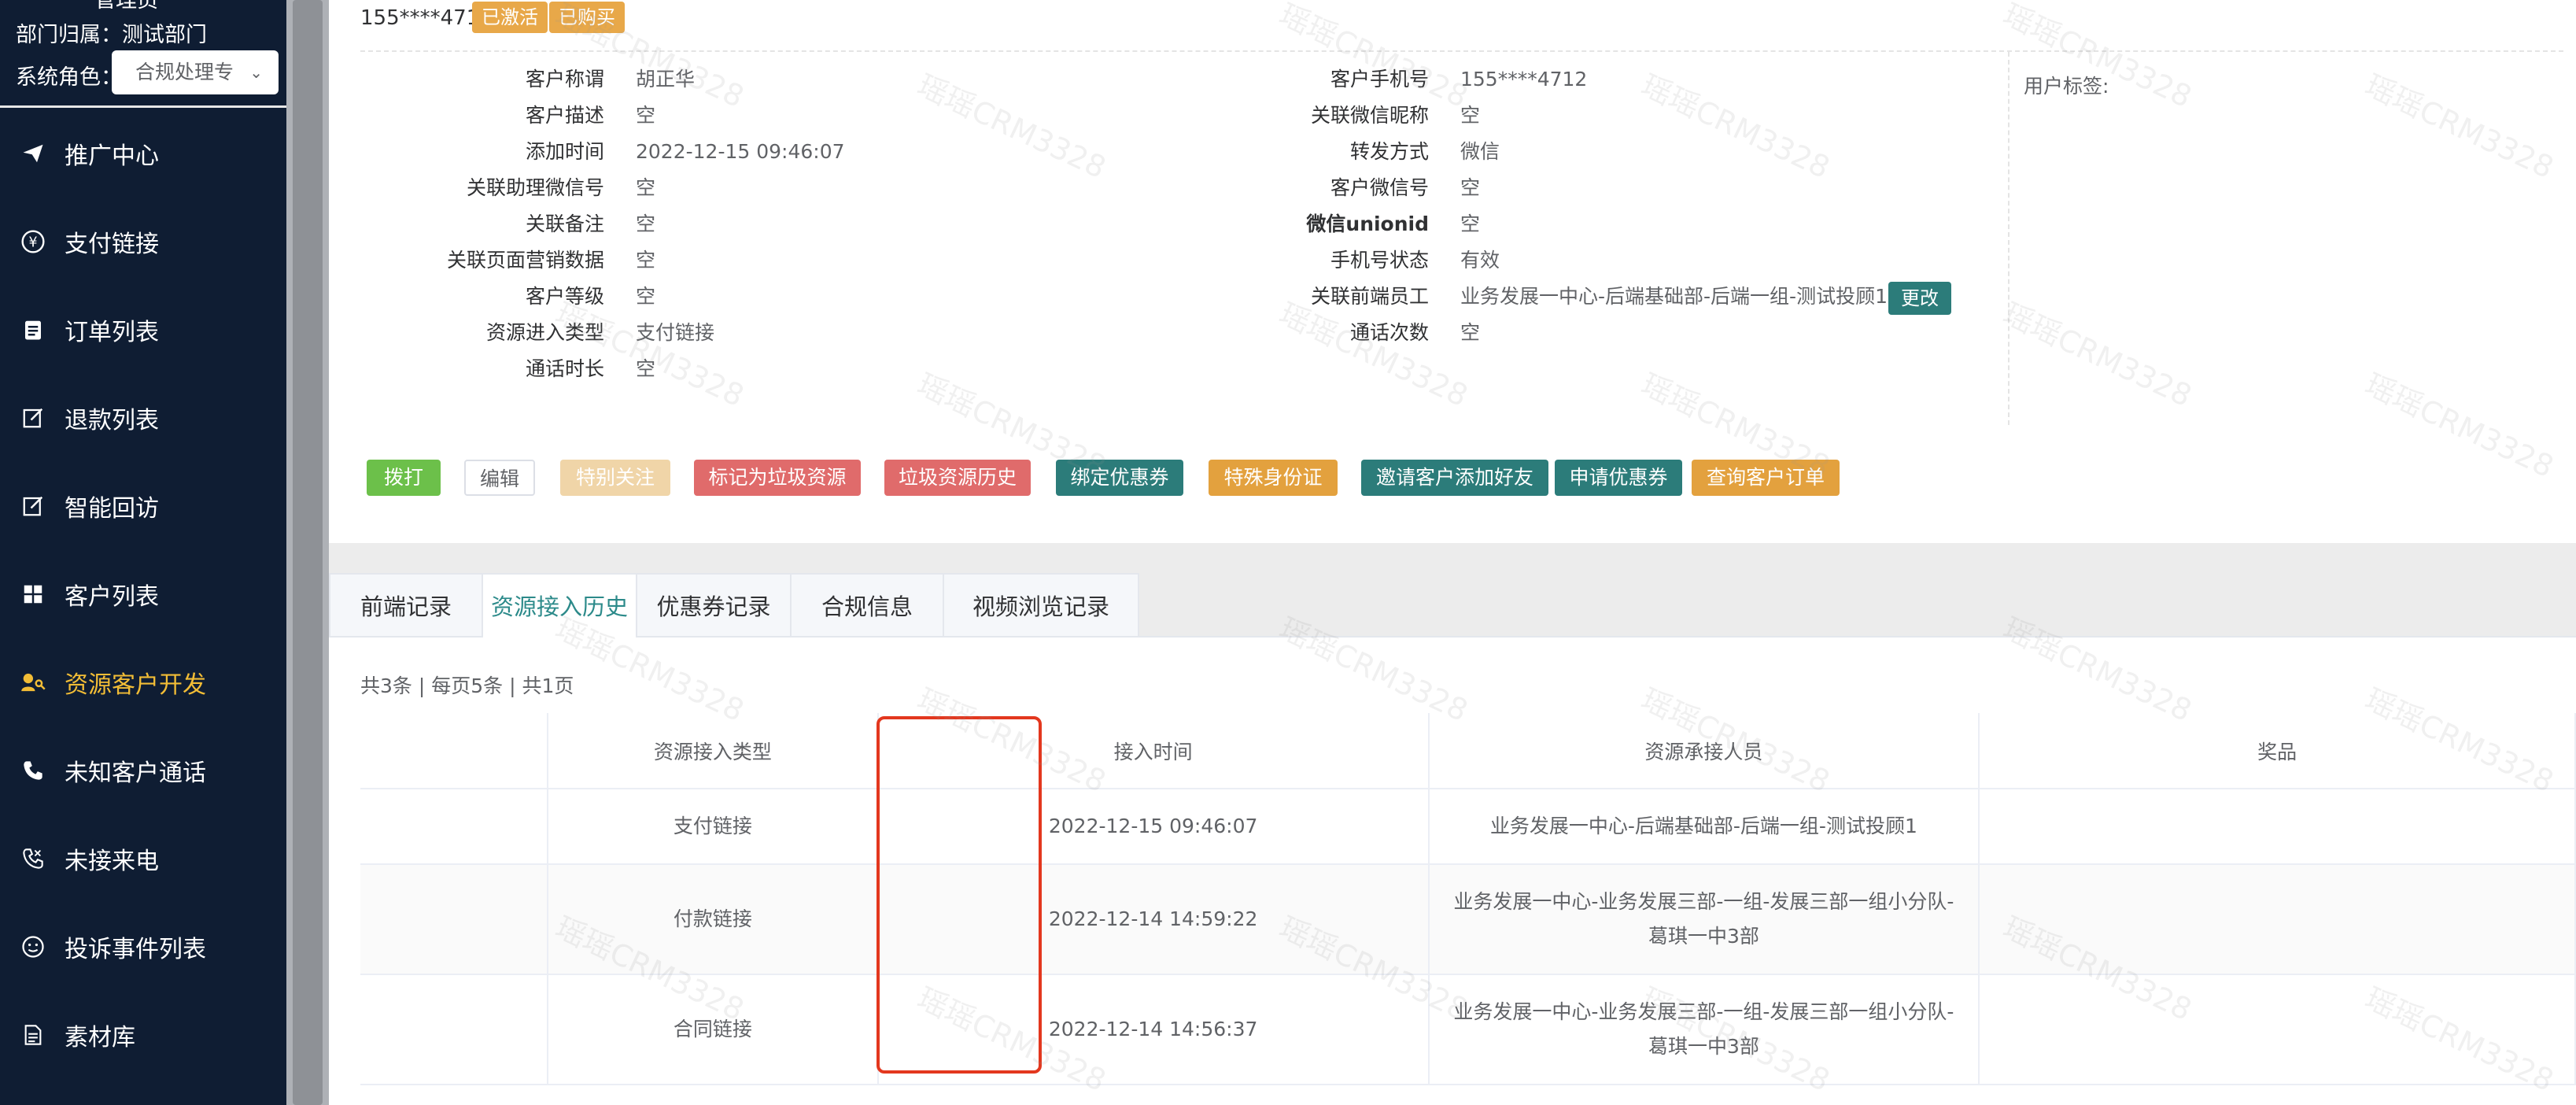  I want to click on sidebar-scrollbar, so click(307, 552).